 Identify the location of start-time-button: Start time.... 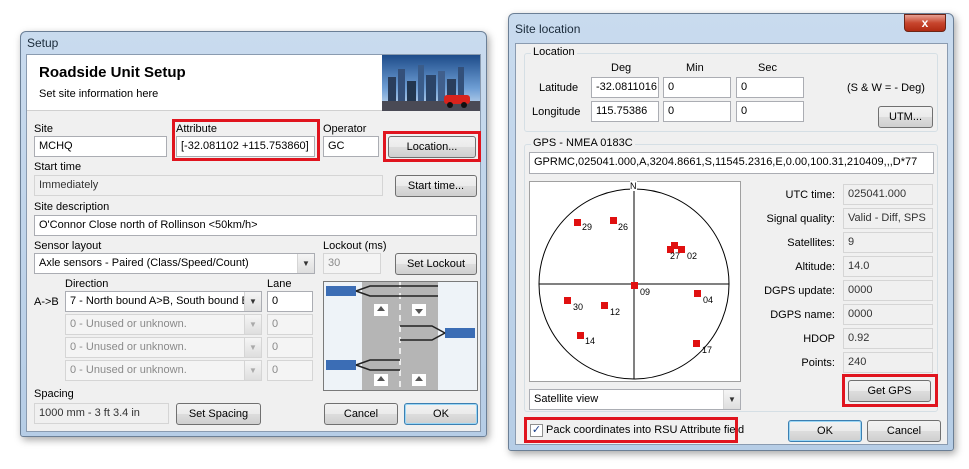
(436, 186).